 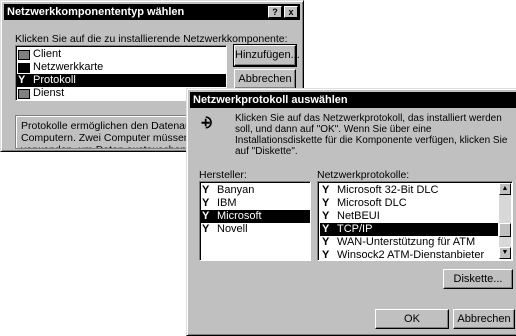 I want to click on component-type-title-bar: Netzwerkkomponententyp wählen ? x, so click(x=152, y=12).